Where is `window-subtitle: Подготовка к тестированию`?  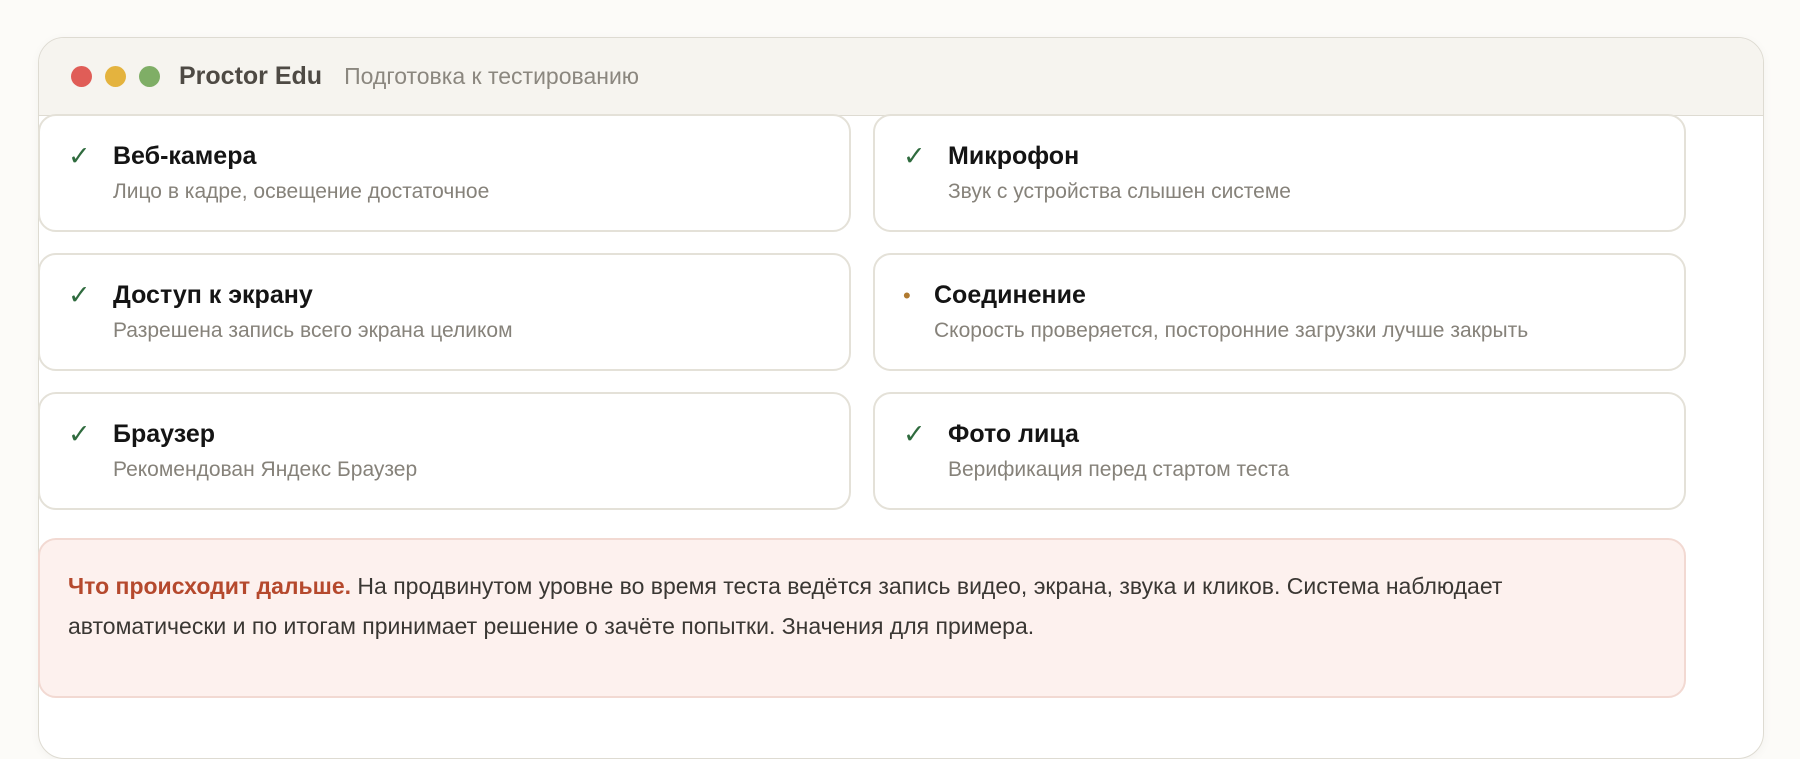
window-subtitle: Подготовка к тестированию is located at coordinates (492, 76).